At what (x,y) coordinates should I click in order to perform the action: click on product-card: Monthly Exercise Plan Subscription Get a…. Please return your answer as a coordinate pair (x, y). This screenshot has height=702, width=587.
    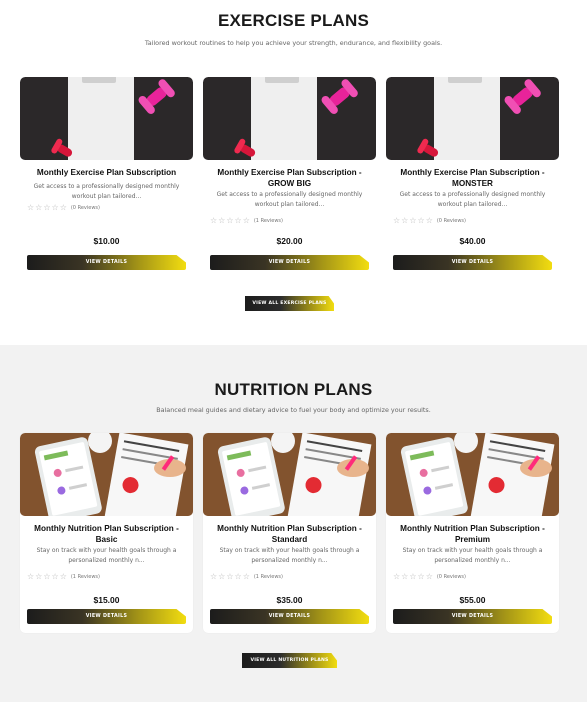
    Looking at the image, I should click on (106, 174).